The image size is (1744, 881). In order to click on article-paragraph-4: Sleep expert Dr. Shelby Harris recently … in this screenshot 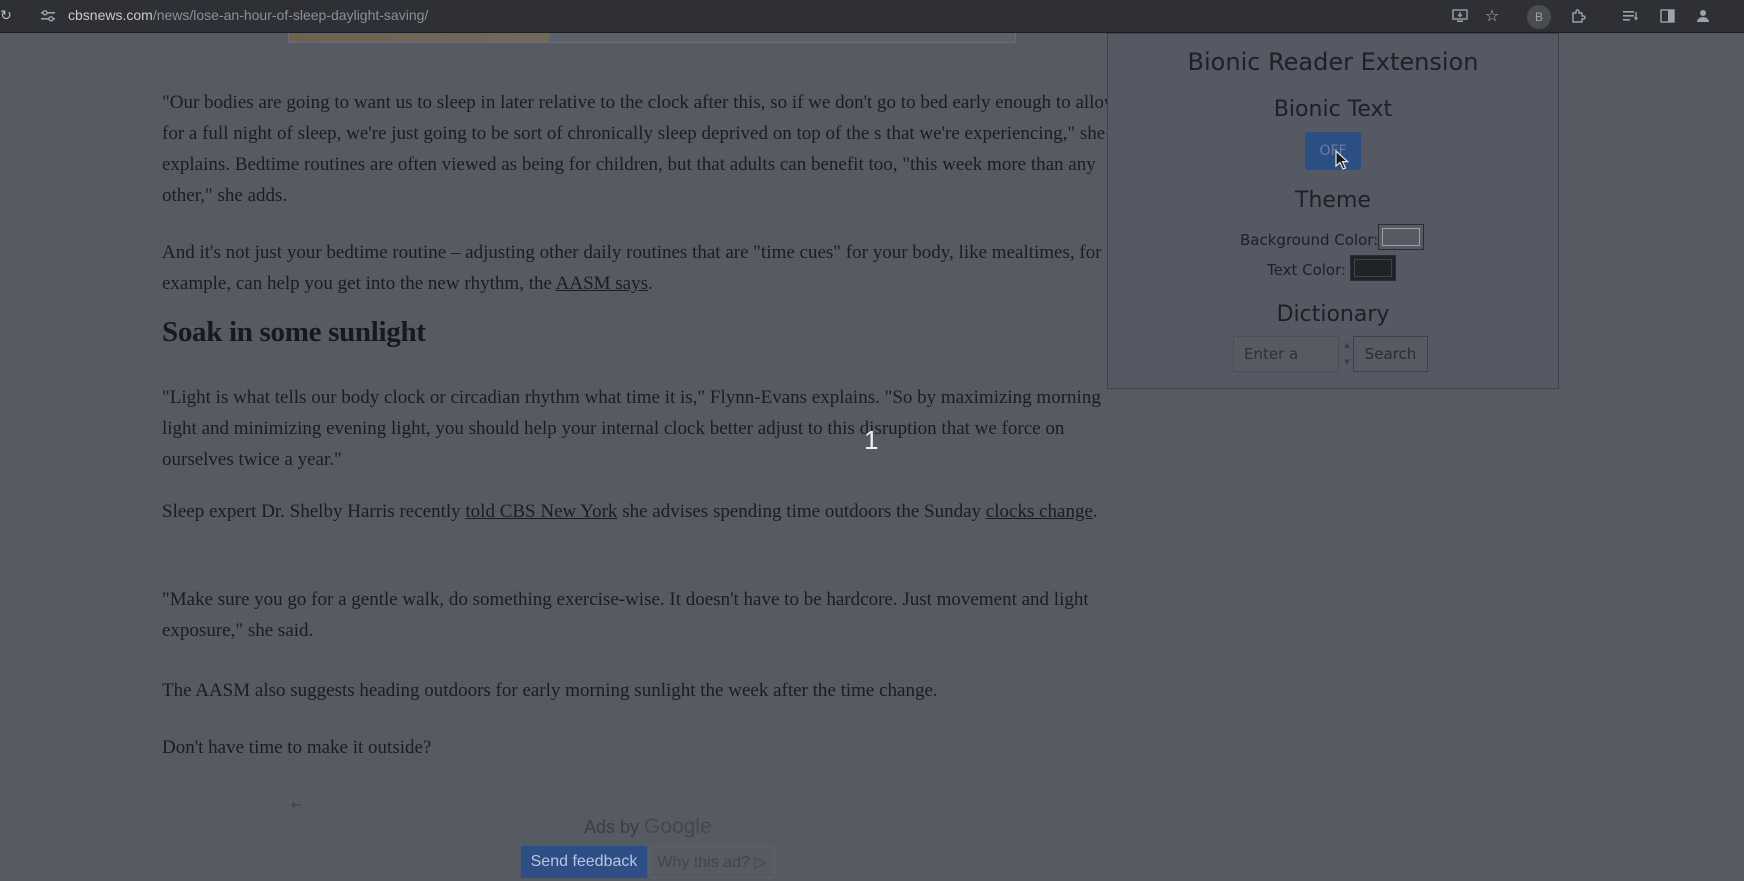, I will do `click(642, 511)`.